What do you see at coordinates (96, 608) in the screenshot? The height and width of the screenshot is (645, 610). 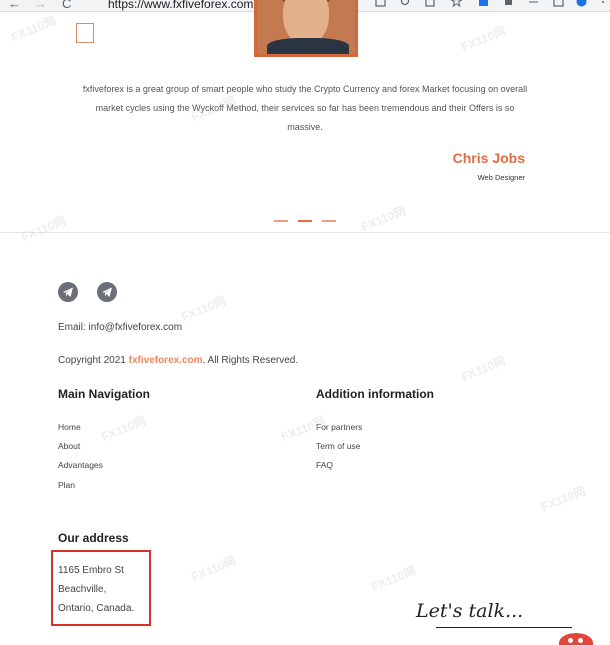 I see `address-line: Ontario, Canada.` at bounding box center [96, 608].